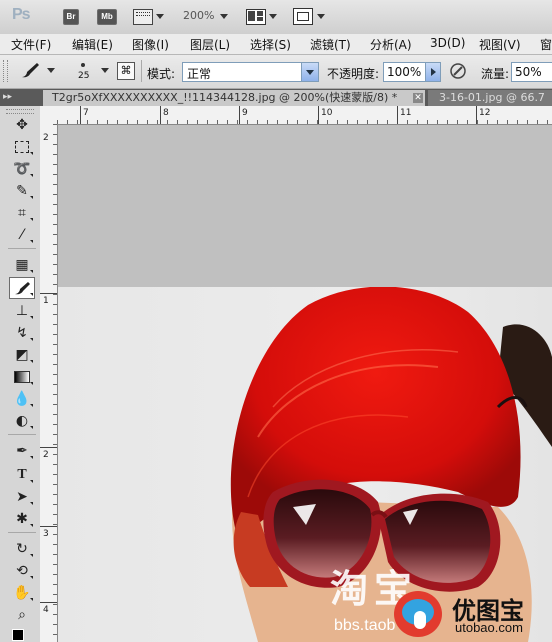 This screenshot has height=642, width=552. I want to click on ruler-label: 11, so click(406, 113).